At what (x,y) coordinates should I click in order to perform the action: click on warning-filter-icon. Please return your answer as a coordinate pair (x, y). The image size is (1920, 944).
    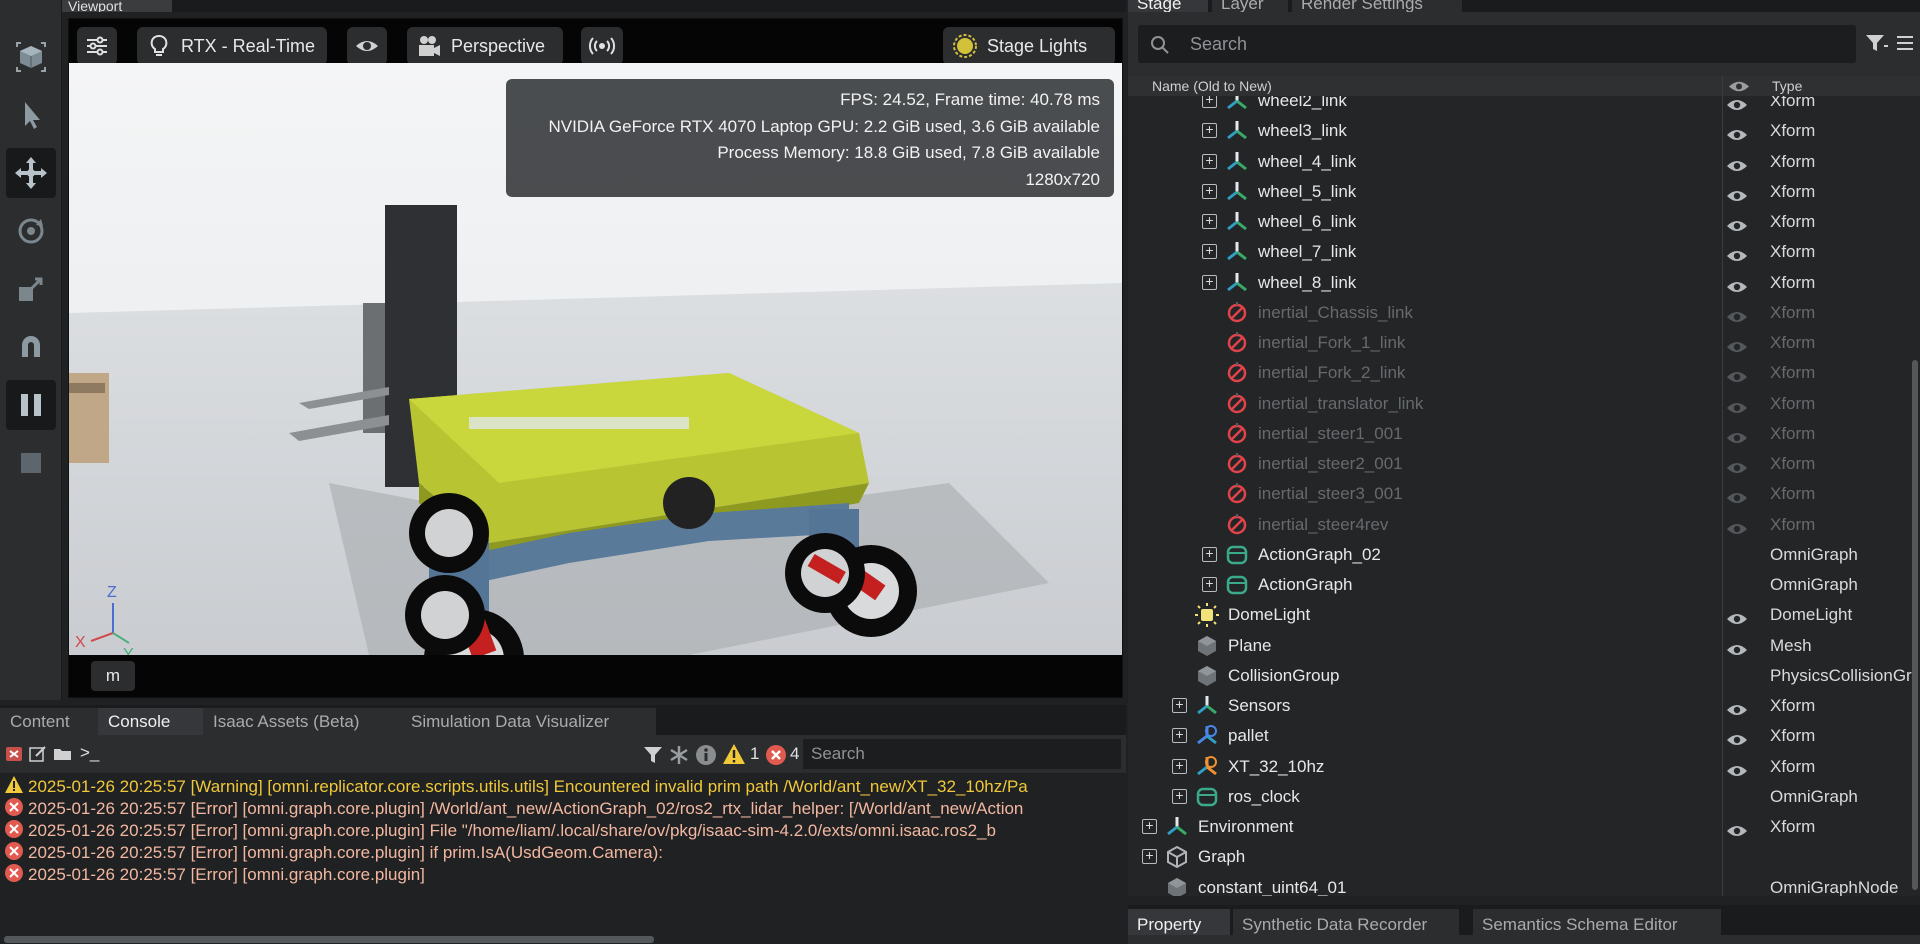
    Looking at the image, I should click on (734, 754).